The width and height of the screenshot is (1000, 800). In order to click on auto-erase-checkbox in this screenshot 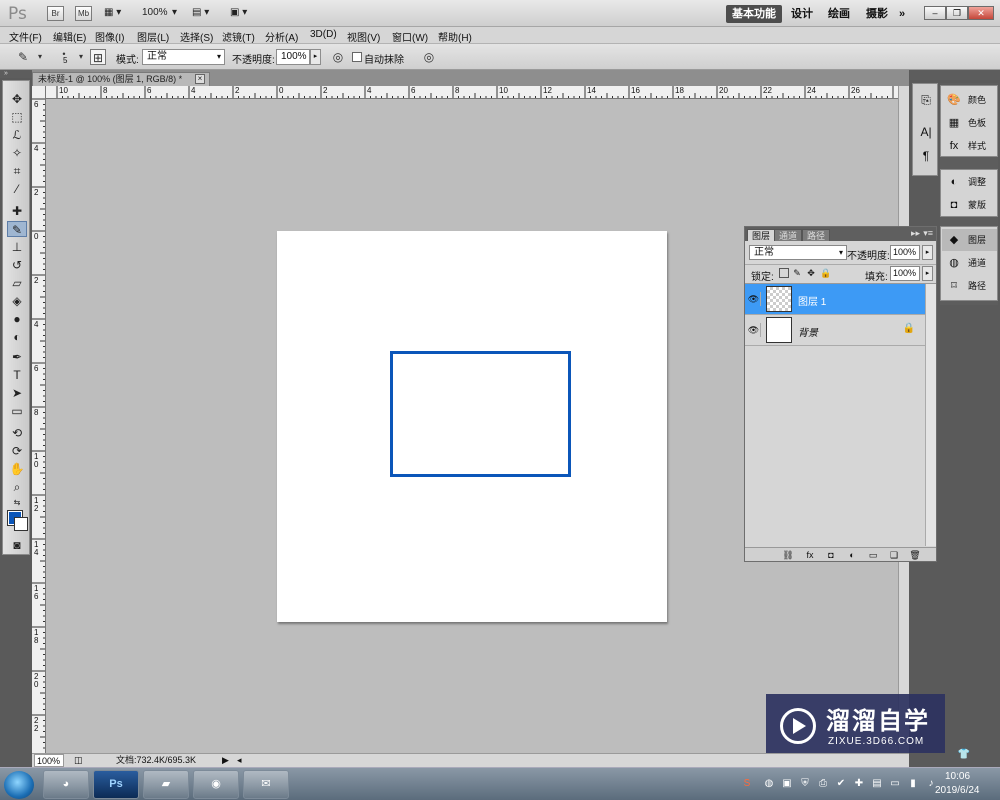, I will do `click(357, 57)`.